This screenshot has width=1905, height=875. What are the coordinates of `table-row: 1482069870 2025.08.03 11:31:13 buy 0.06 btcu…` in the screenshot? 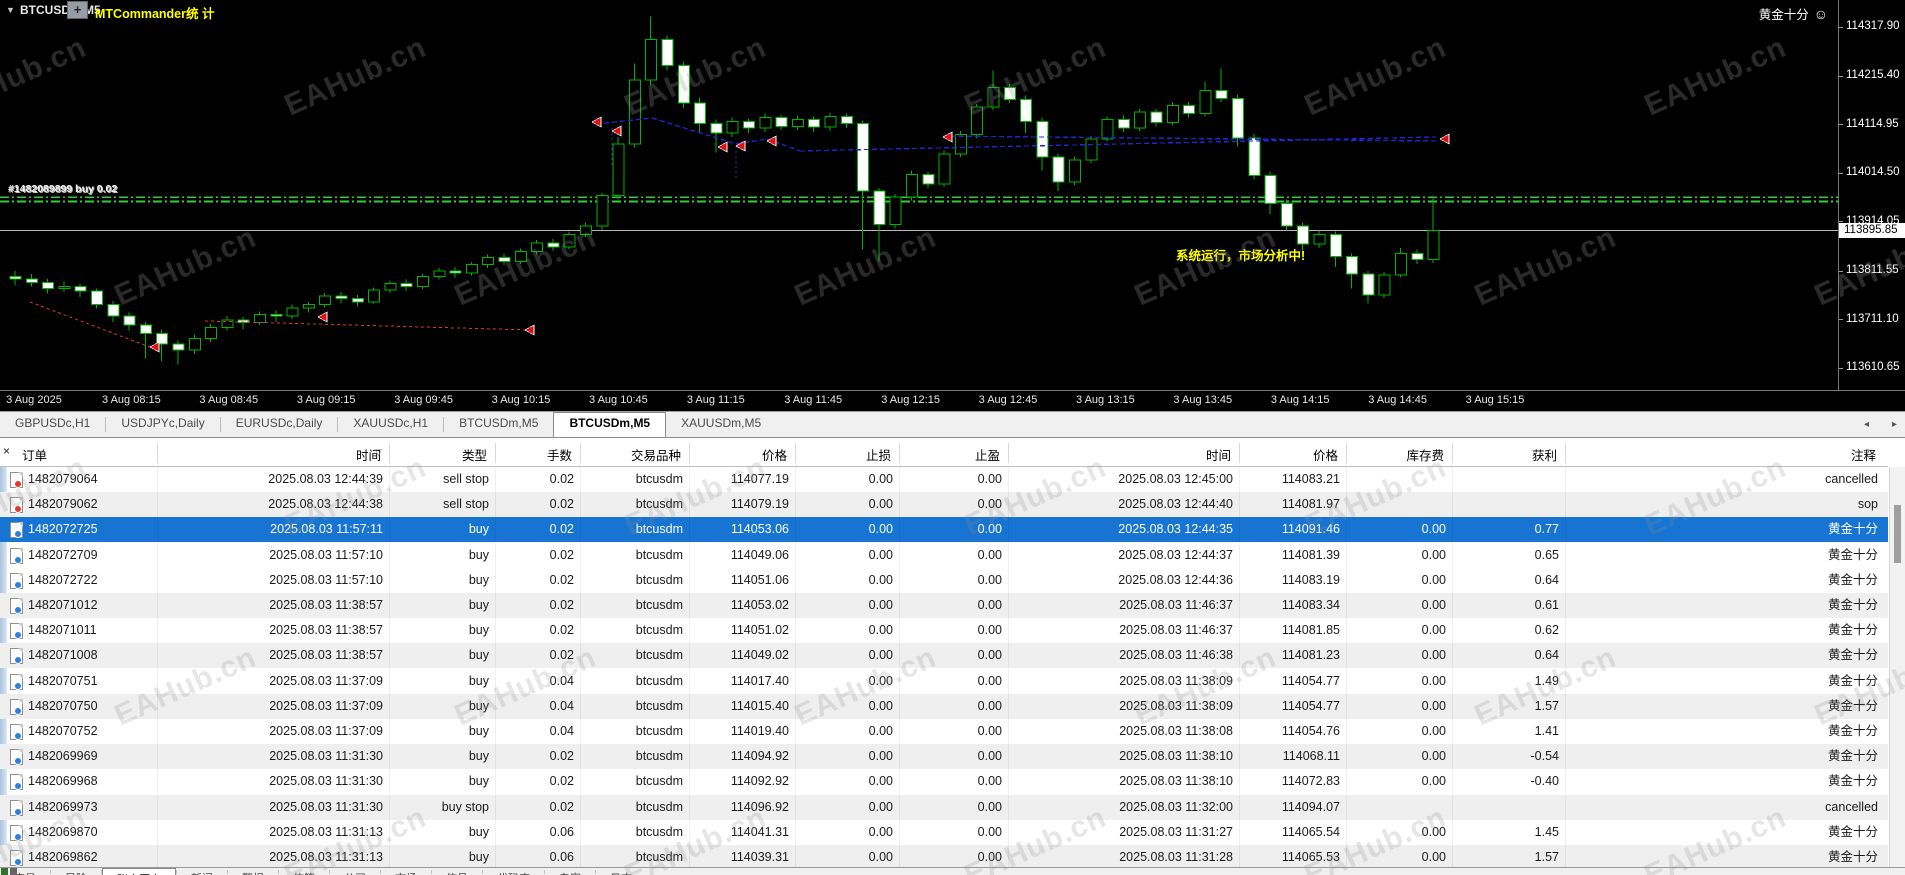 It's located at (944, 832).